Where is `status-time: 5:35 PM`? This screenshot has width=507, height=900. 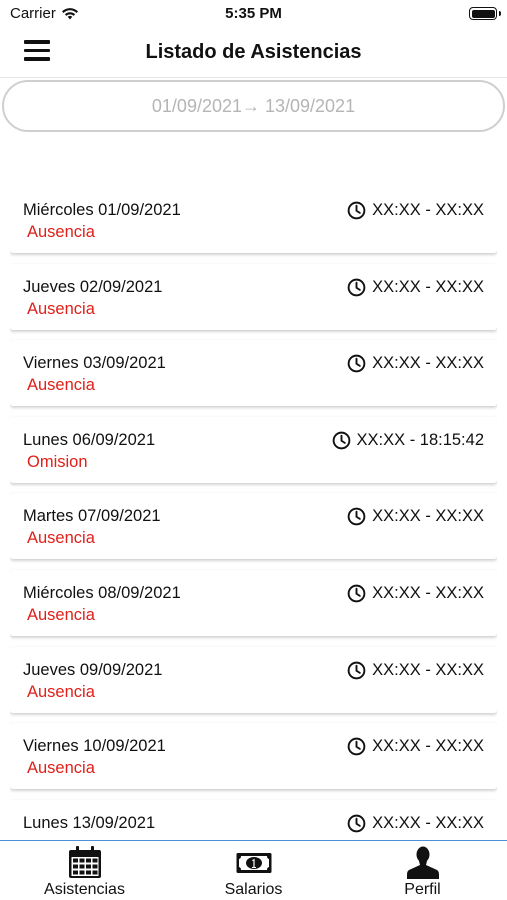
status-time: 5:35 PM is located at coordinates (253, 13).